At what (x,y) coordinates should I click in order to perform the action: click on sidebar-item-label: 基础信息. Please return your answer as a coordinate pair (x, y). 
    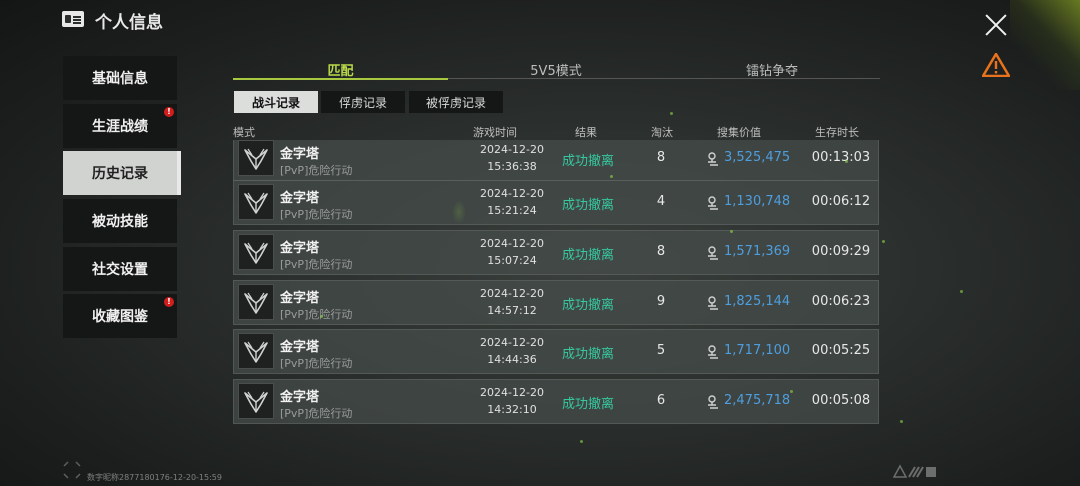
    Looking at the image, I should click on (120, 79).